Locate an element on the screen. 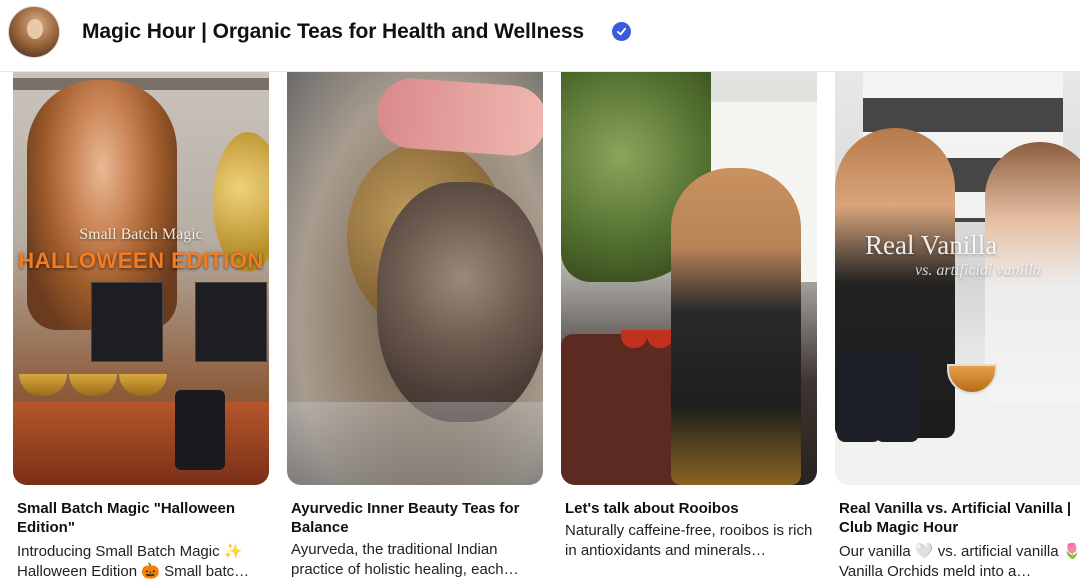 Image resolution: width=1080 pixels, height=581 pixels. profile-avatar is located at coordinates (34, 32).